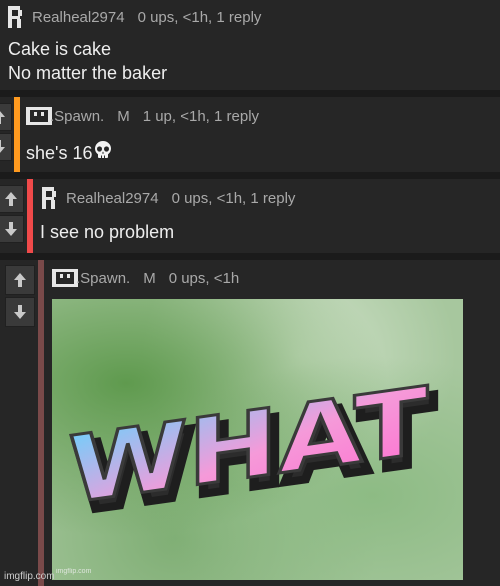 This screenshot has height=586, width=500. What do you see at coordinates (204, 278) in the screenshot?
I see `comment-stats: 0 ups, <1h` at bounding box center [204, 278].